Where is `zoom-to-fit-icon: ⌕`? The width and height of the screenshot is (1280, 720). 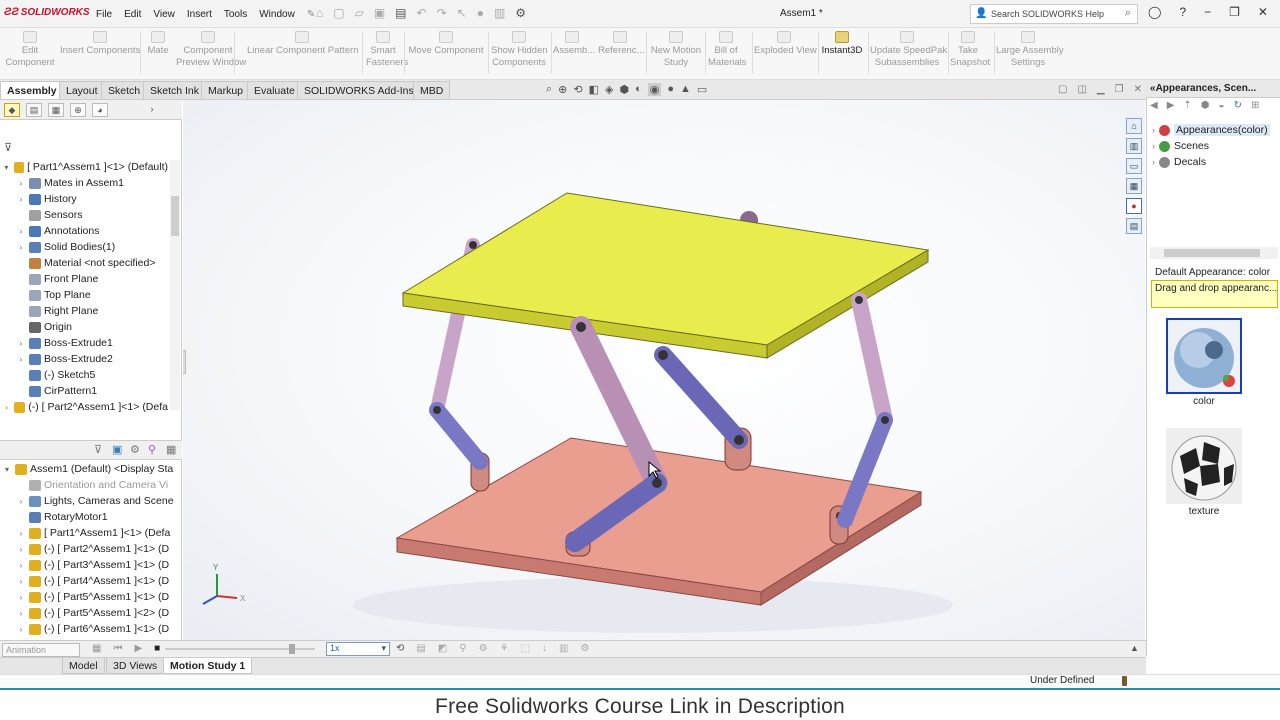
zoom-to-fit-icon: ⌕ is located at coordinates (549, 89).